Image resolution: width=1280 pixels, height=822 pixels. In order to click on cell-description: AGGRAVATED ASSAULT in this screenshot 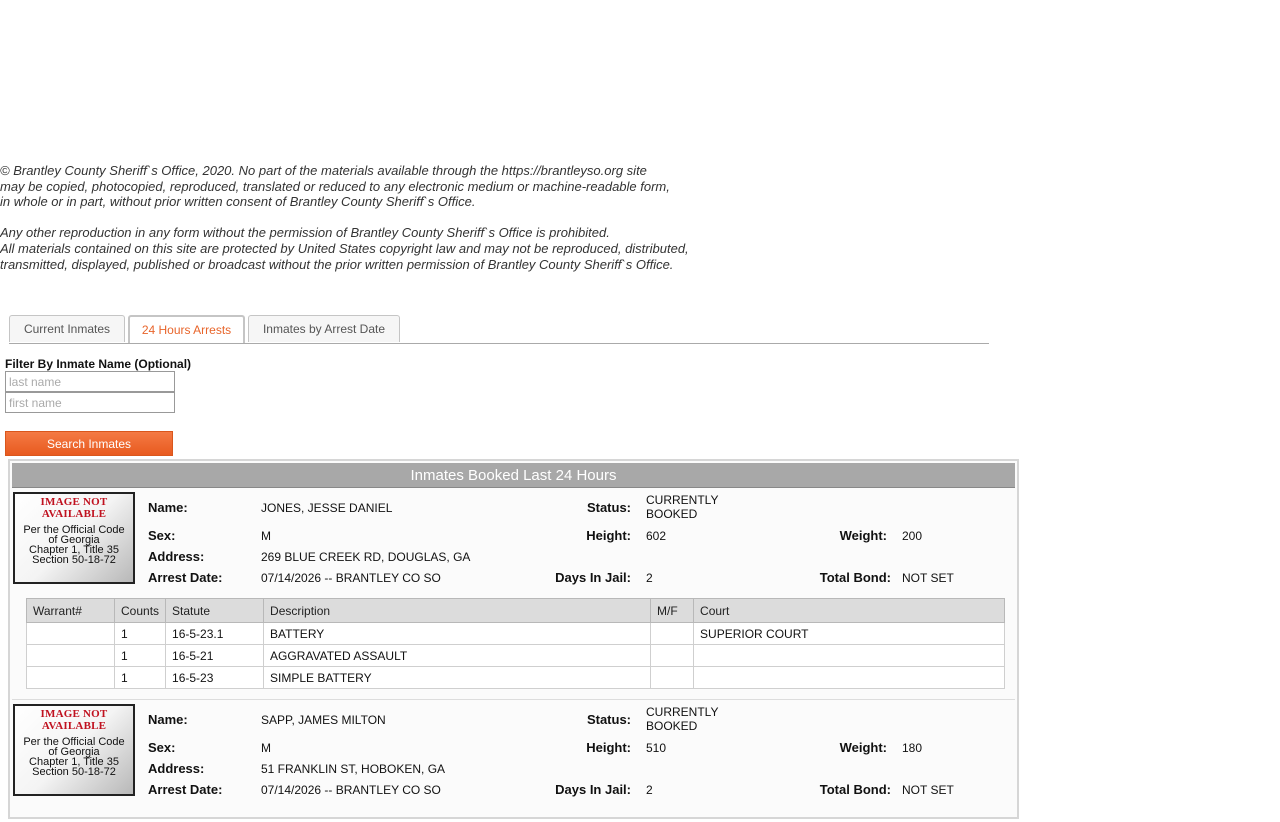, I will do `click(457, 655)`.